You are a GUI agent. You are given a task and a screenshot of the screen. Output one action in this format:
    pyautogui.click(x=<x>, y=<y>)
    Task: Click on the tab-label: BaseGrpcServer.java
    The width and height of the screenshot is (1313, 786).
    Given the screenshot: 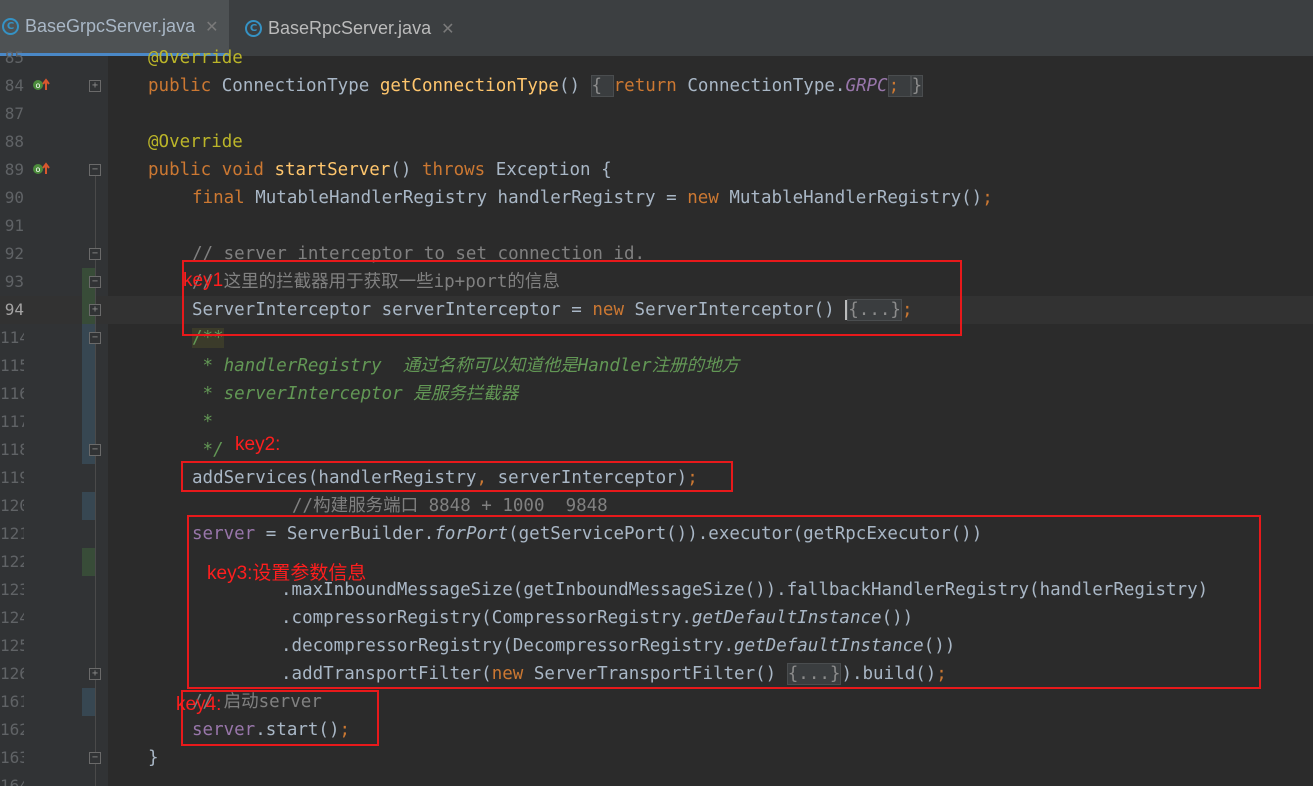 What is the action you would take?
    pyautogui.click(x=110, y=26)
    